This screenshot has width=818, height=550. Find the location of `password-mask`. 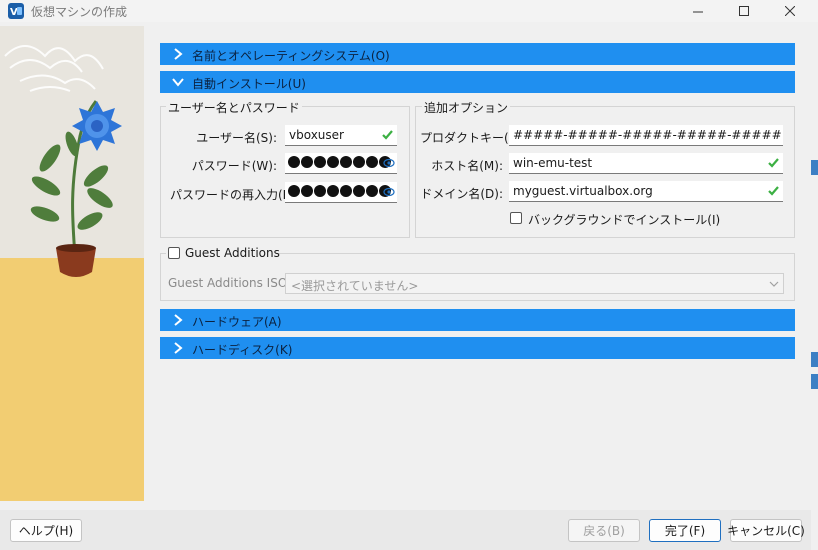

password-mask is located at coordinates (339, 162).